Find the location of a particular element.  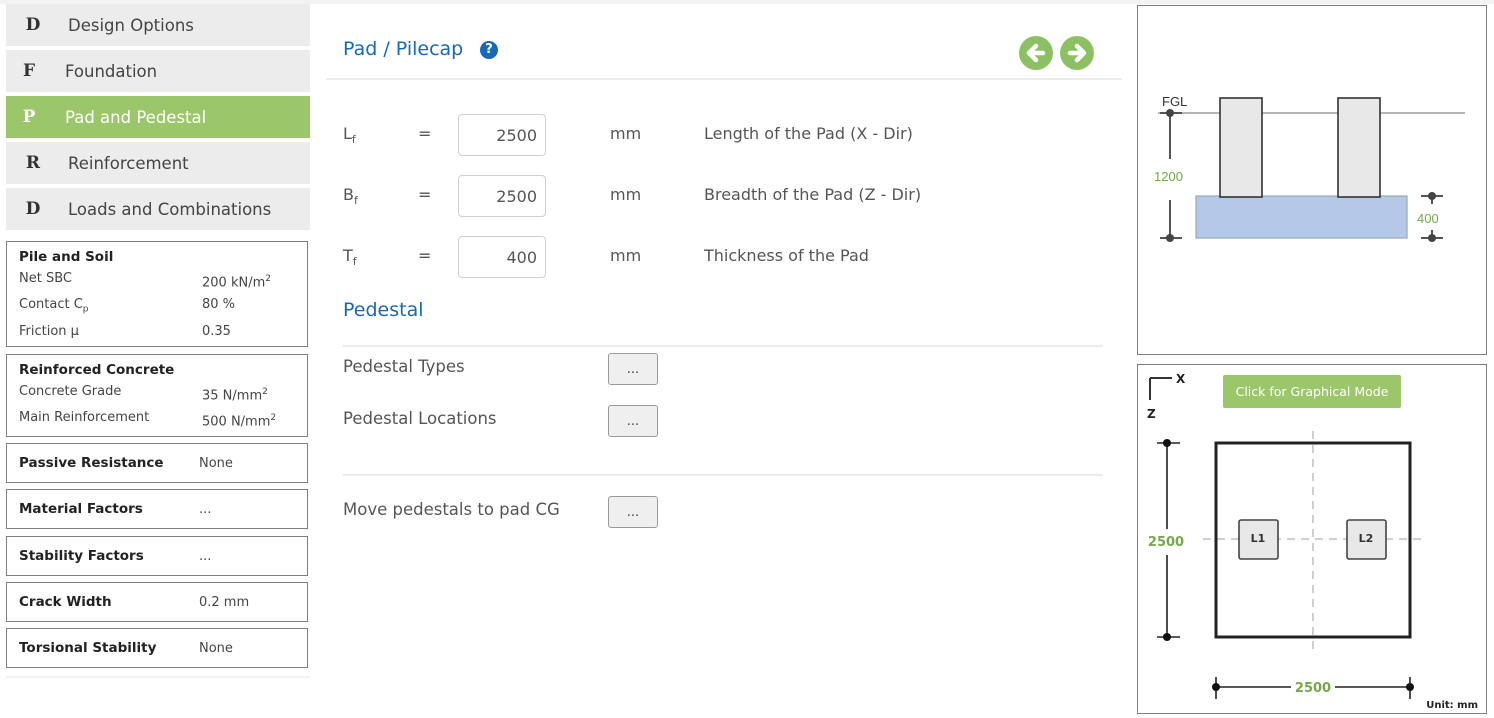

torsional-stability-card: Torsional Stability None is located at coordinates (157, 648).